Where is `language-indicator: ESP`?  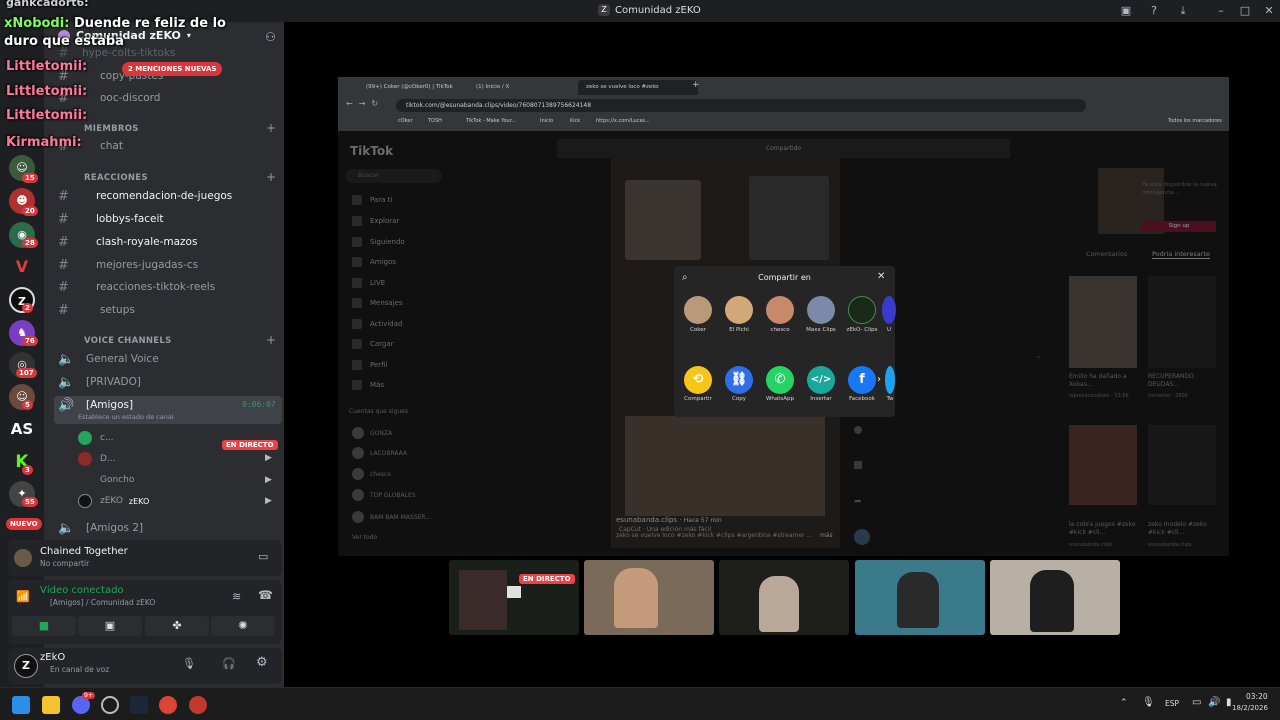 language-indicator: ESP is located at coordinates (1172, 703).